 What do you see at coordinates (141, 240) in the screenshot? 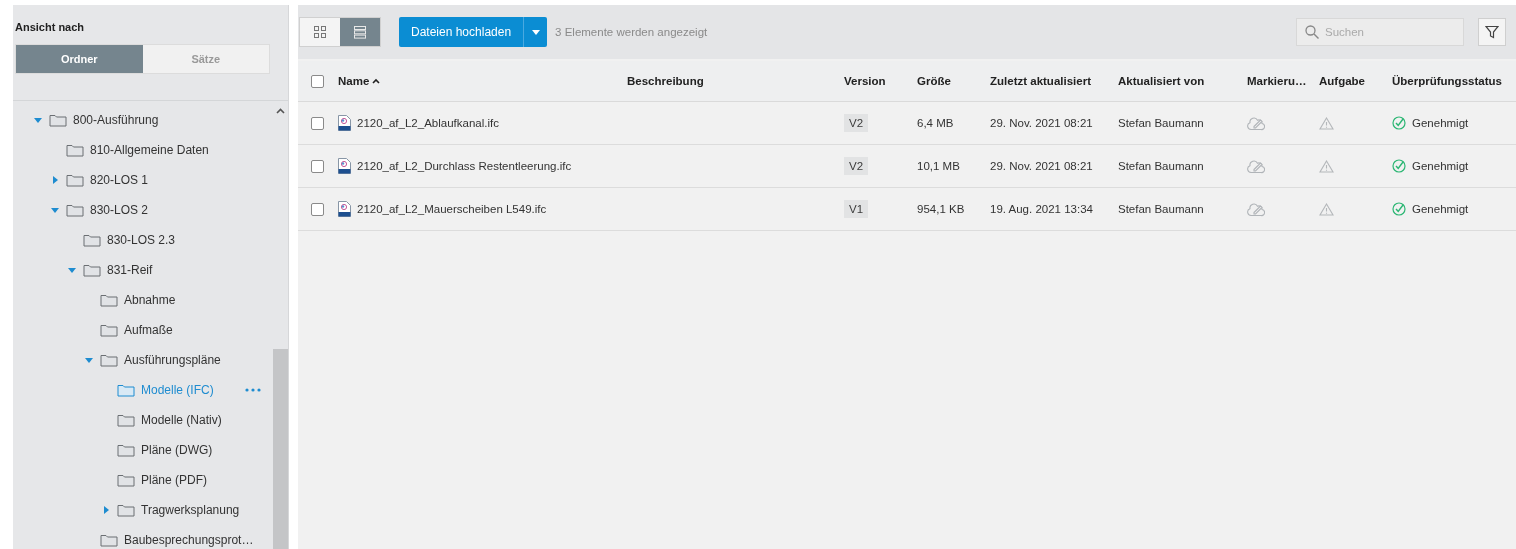
I see `folder-item: 830-LOS 2.3` at bounding box center [141, 240].